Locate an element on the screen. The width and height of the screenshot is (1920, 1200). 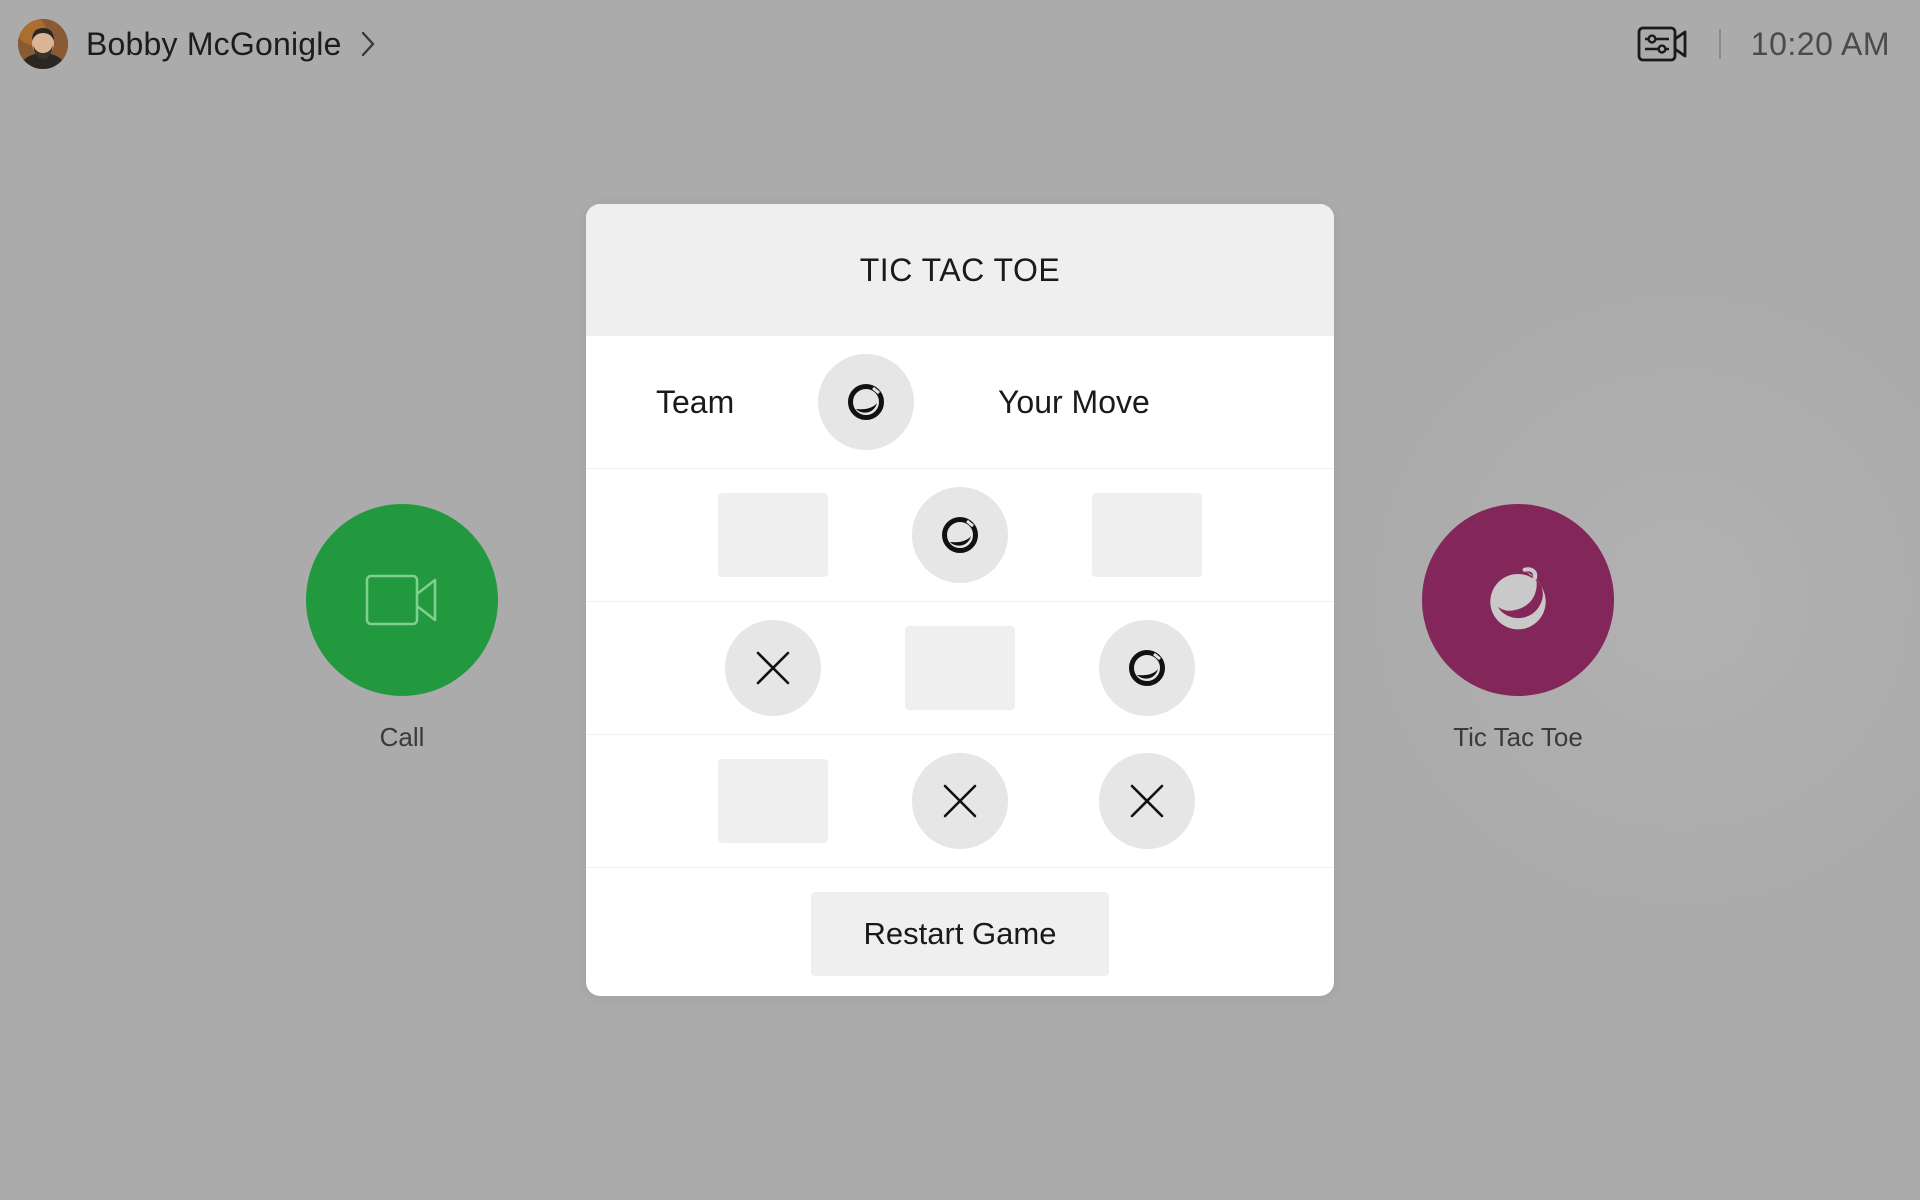
video-camera-icon is located at coordinates (401, 600).